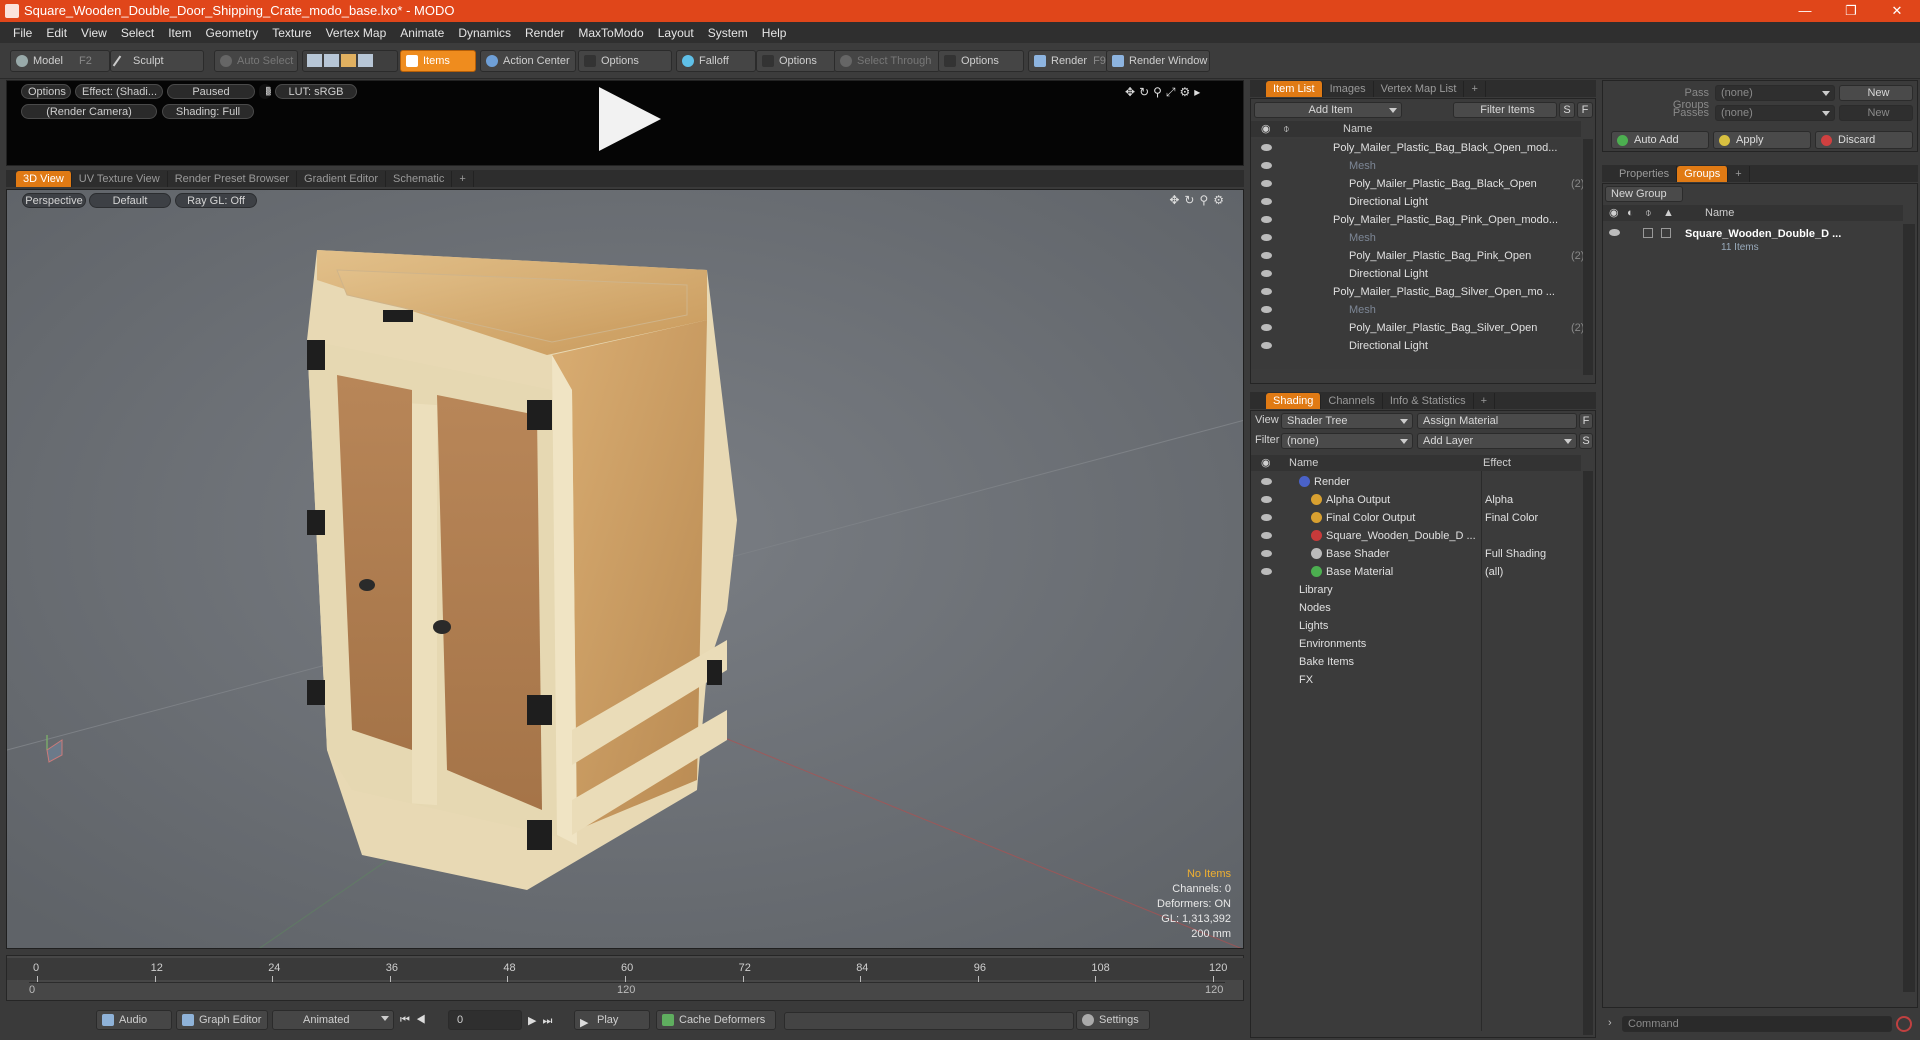 The width and height of the screenshot is (1920, 1040). Describe the element at coordinates (796, 61) in the screenshot. I see `falloff-options-button: Options` at that location.